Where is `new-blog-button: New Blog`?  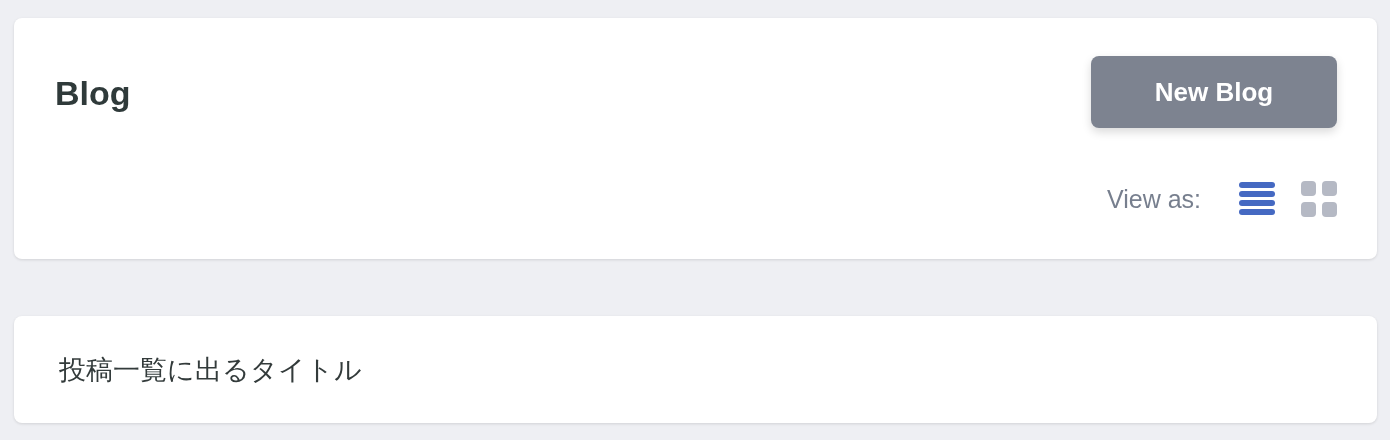 new-blog-button: New Blog is located at coordinates (1214, 92).